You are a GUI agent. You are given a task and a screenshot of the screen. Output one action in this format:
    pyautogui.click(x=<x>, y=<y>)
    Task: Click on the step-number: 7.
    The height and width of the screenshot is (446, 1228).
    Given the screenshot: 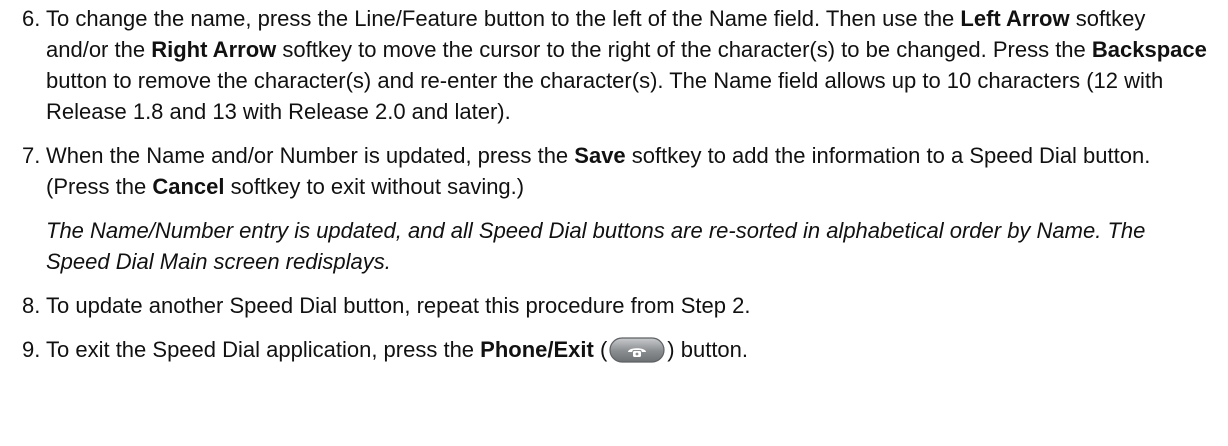 What is the action you would take?
    pyautogui.click(x=31, y=155)
    